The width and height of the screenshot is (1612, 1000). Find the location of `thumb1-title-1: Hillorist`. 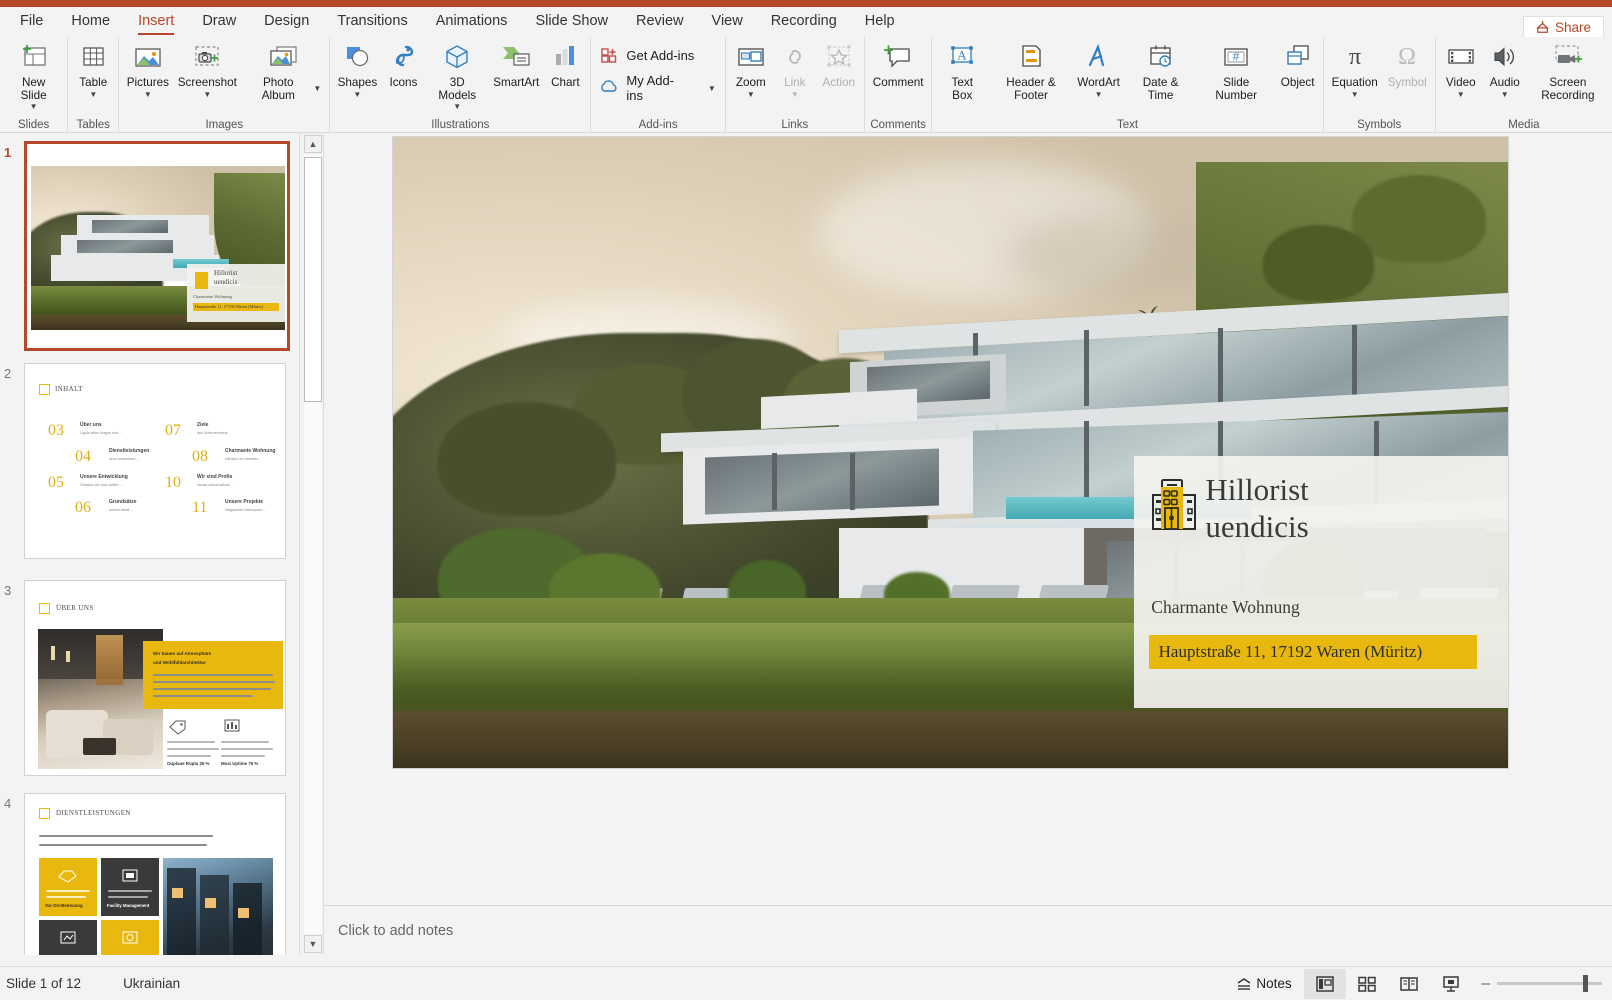

thumb1-title-1: Hillorist is located at coordinates (226, 273).